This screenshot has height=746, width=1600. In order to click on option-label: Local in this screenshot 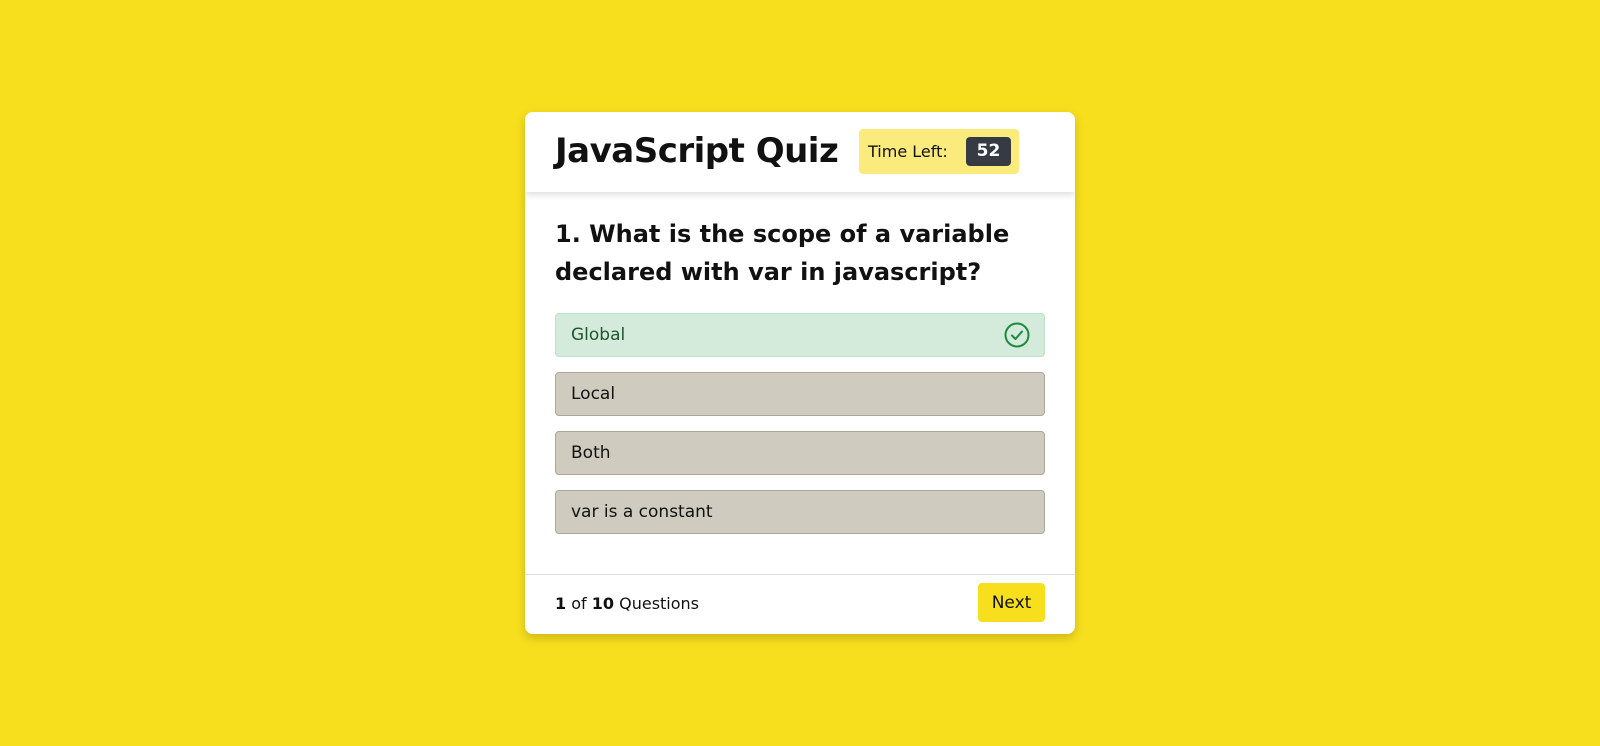, I will do `click(593, 394)`.